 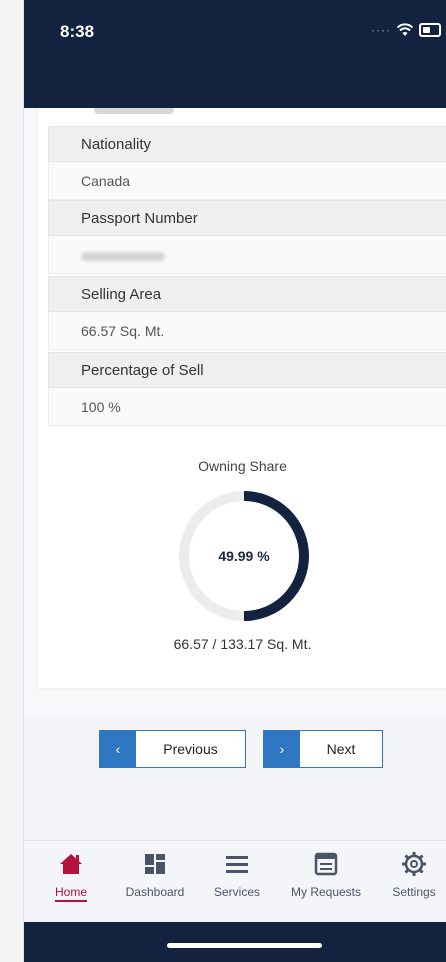 I want to click on home-icon, so click(x=71, y=864).